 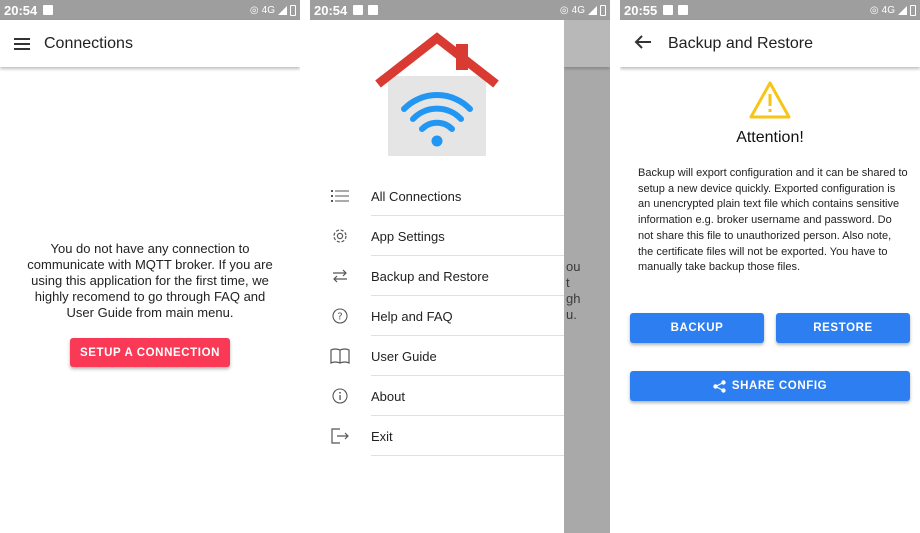 I want to click on exit-icon, so click(x=340, y=436).